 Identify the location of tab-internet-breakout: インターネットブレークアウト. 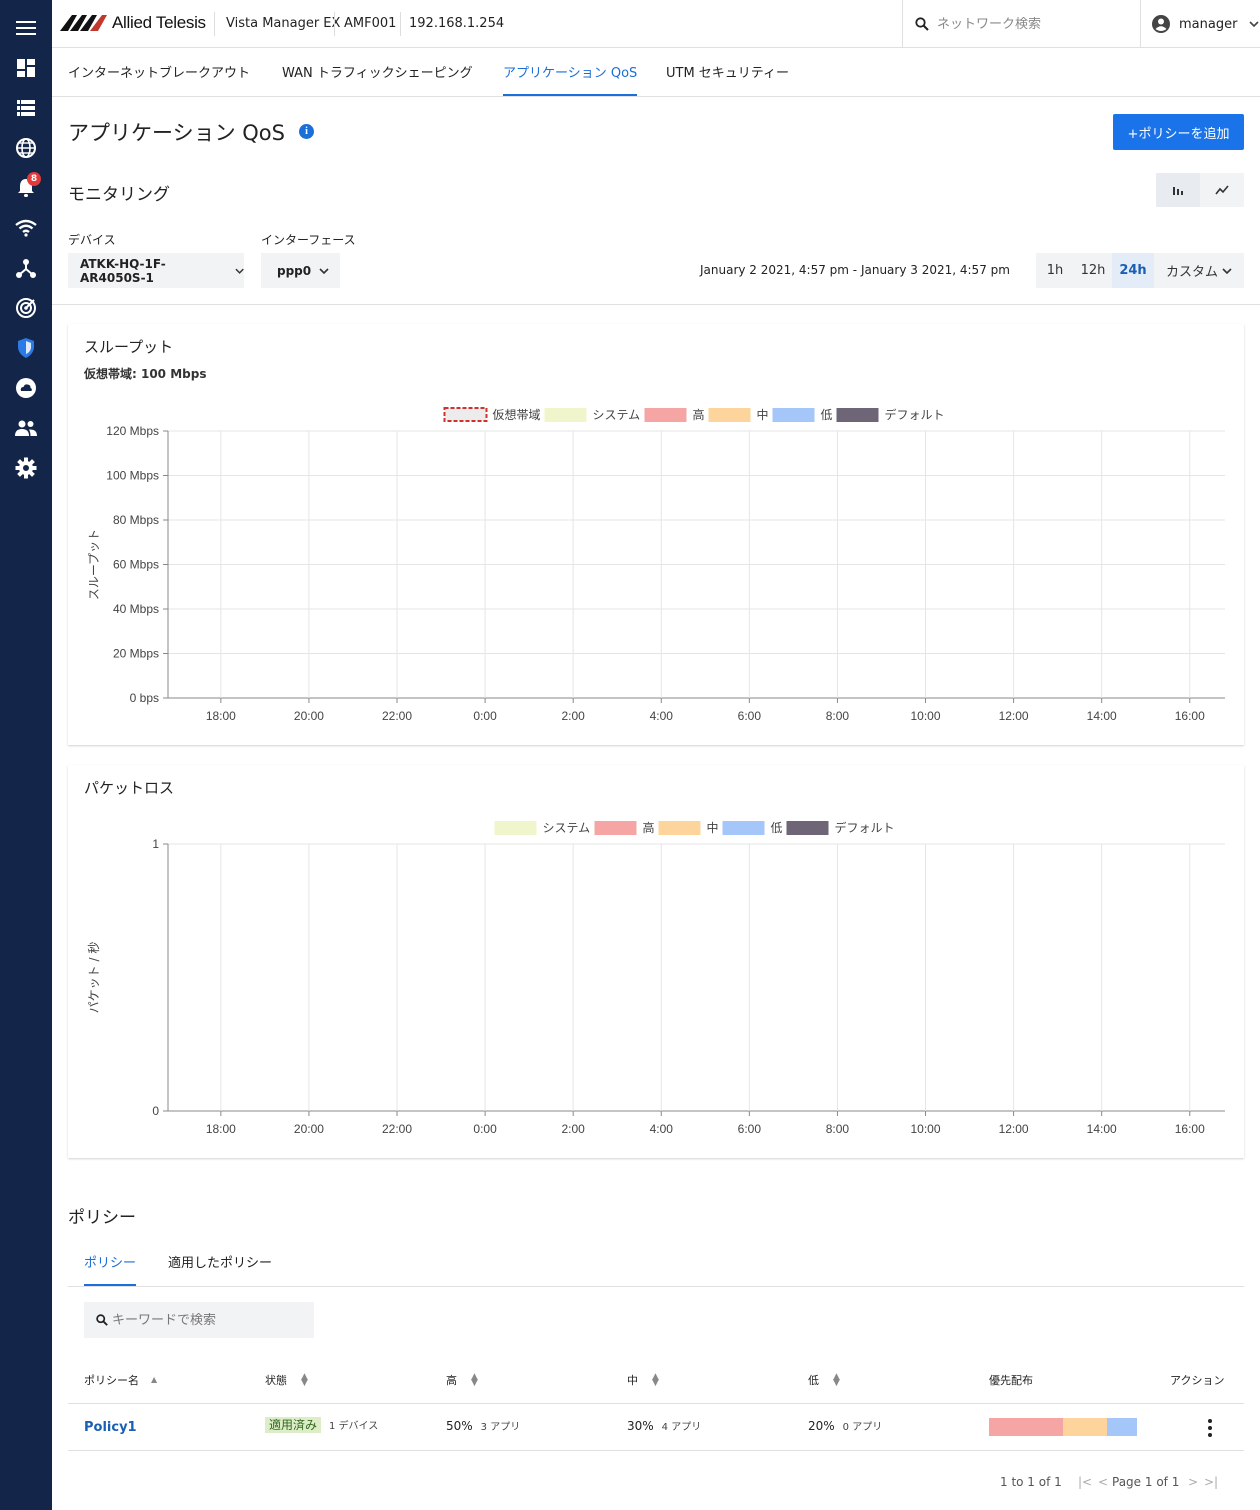
(159, 79).